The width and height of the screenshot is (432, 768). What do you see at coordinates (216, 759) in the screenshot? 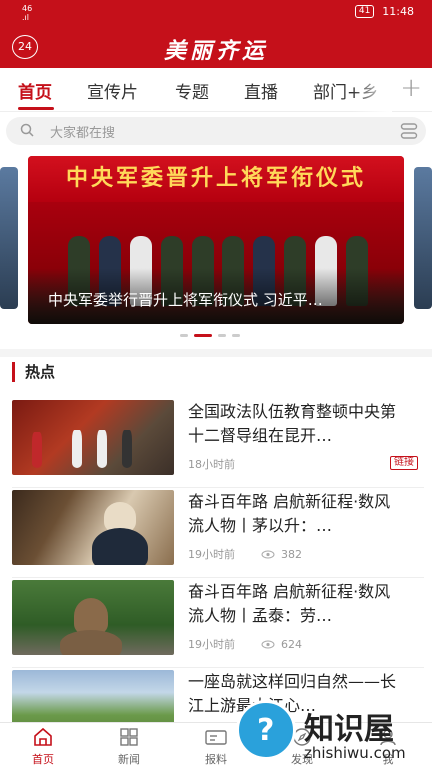
I see `nav-label: 报料` at bounding box center [216, 759].